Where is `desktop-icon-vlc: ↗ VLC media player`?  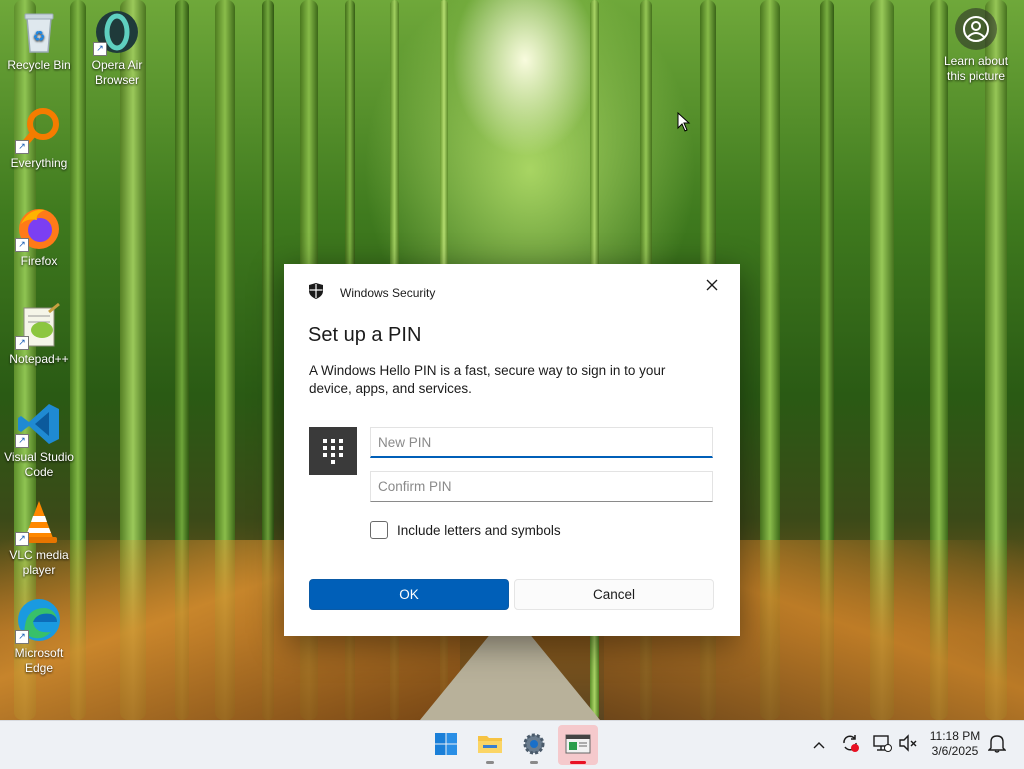 desktop-icon-vlc: ↗ VLC media player is located at coordinates (39, 538).